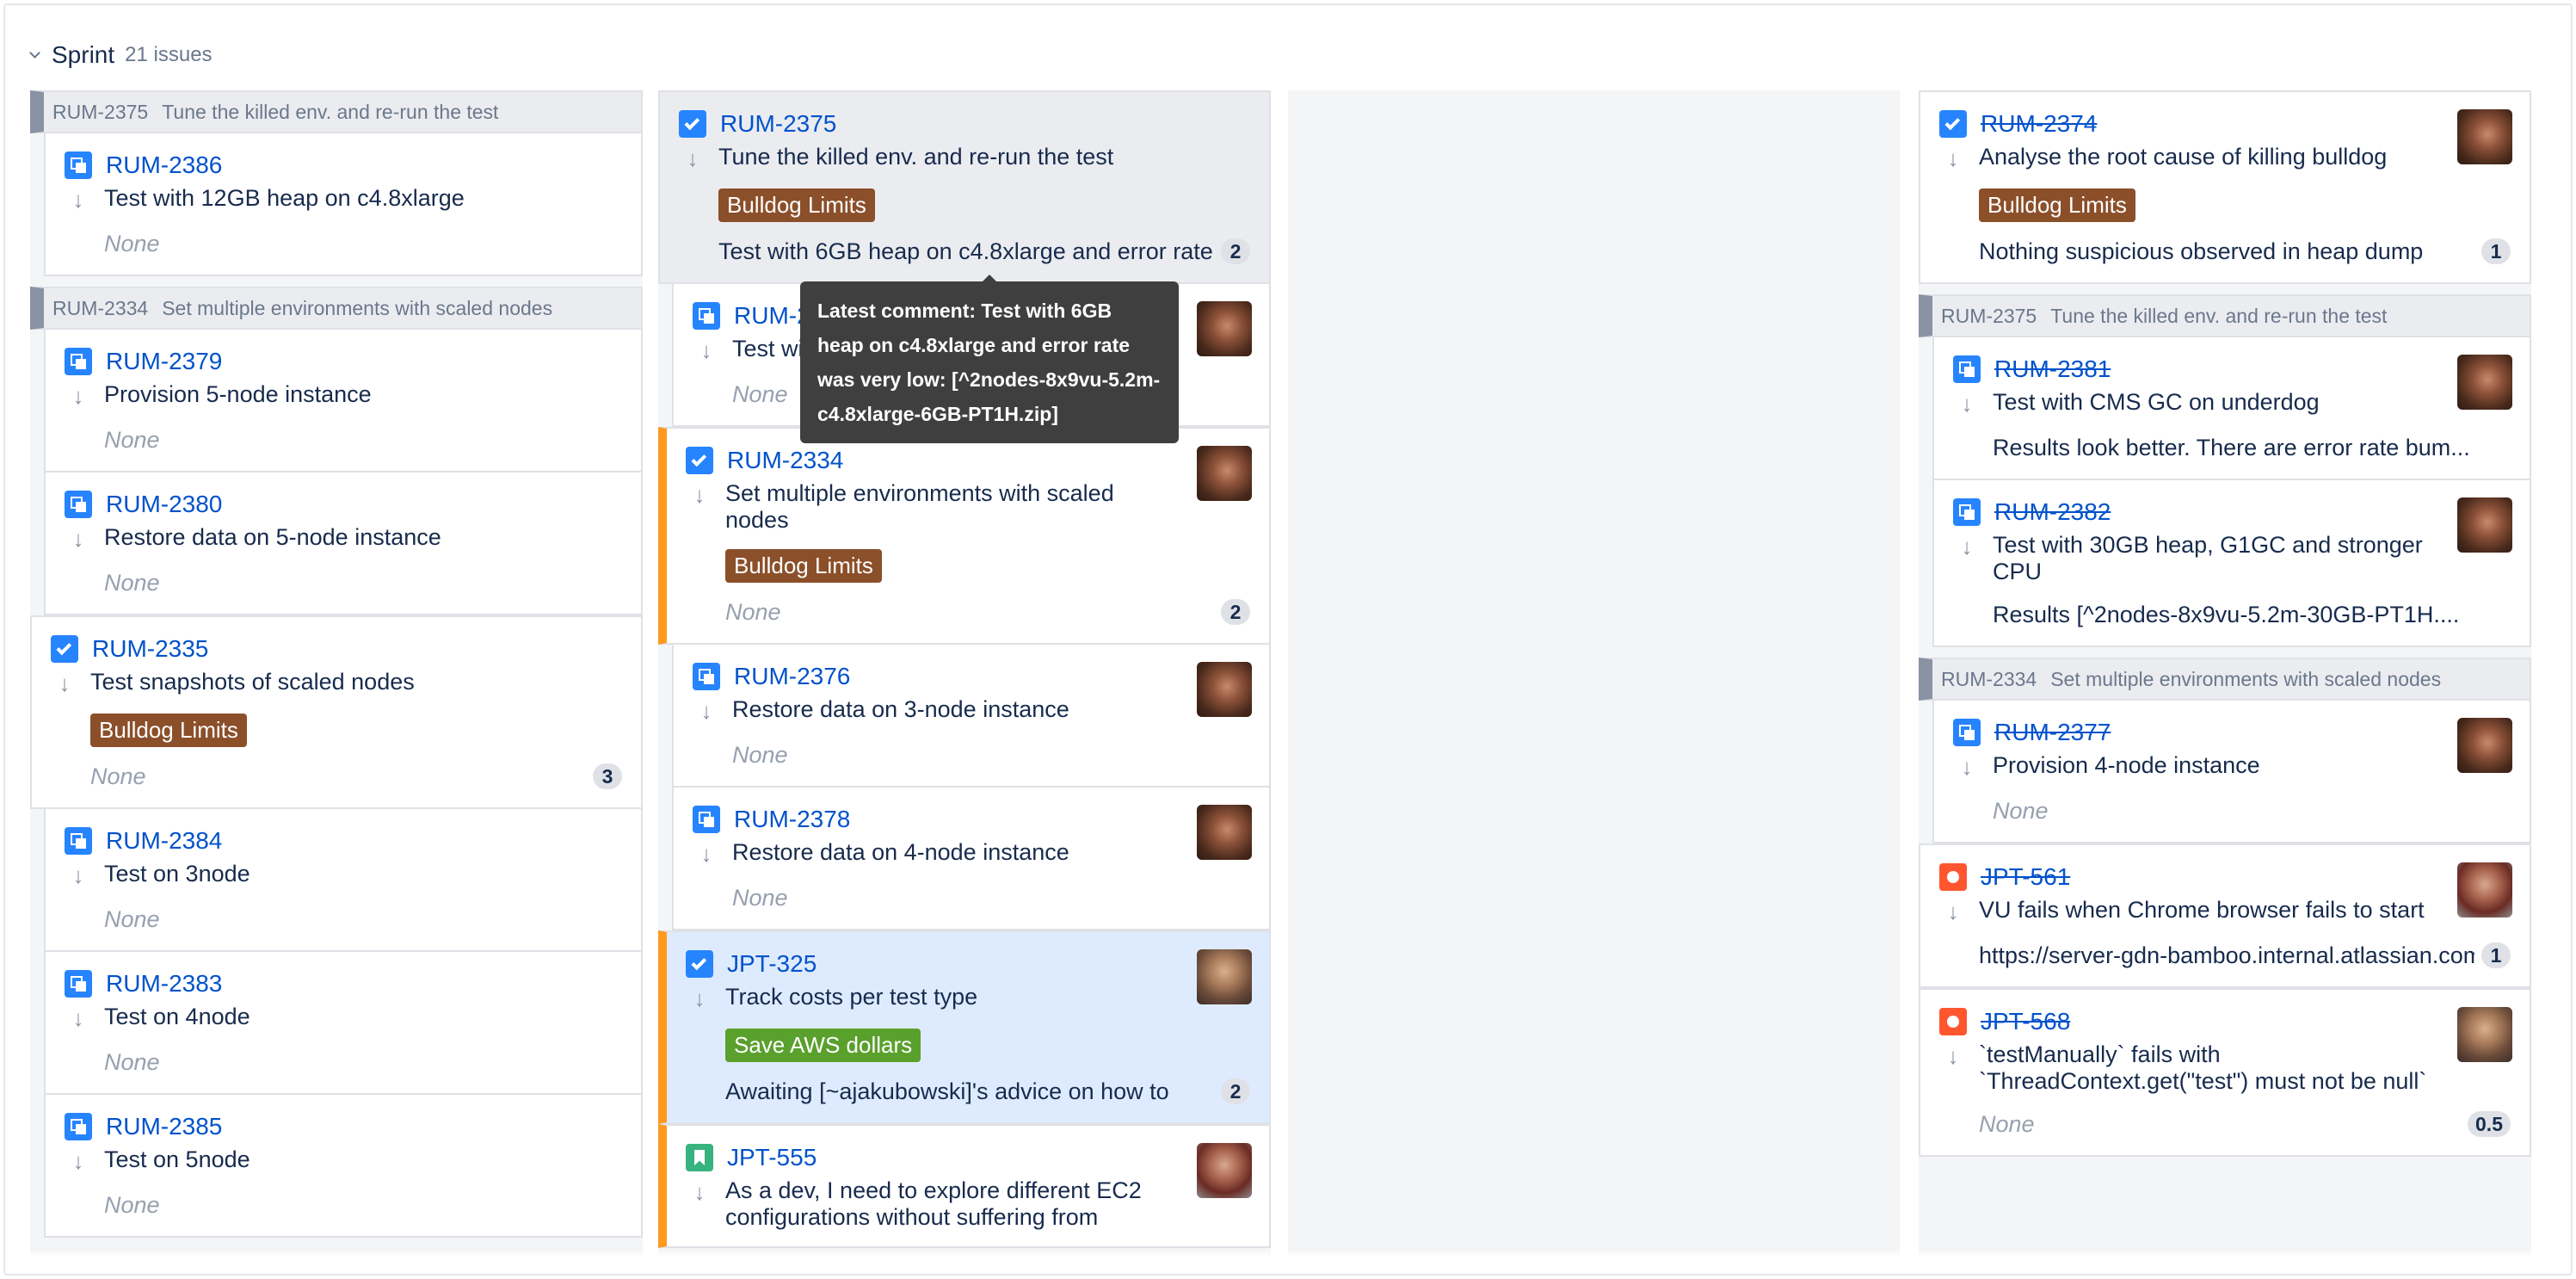 The width and height of the screenshot is (2576, 1279). Describe the element at coordinates (2496, 955) in the screenshot. I see `story-points-badge: 1` at that location.